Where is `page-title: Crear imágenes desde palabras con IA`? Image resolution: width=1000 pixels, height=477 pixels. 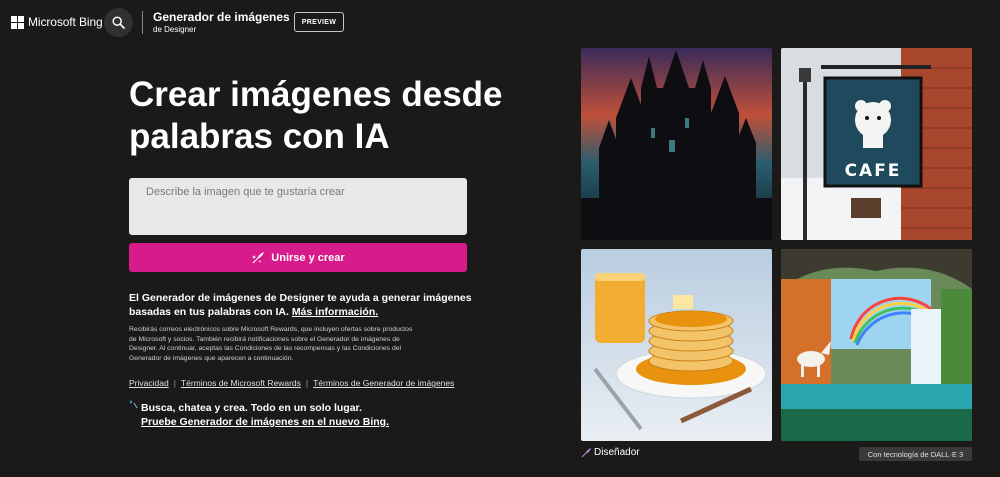 page-title: Crear imágenes desde palabras con IA is located at coordinates (316, 115).